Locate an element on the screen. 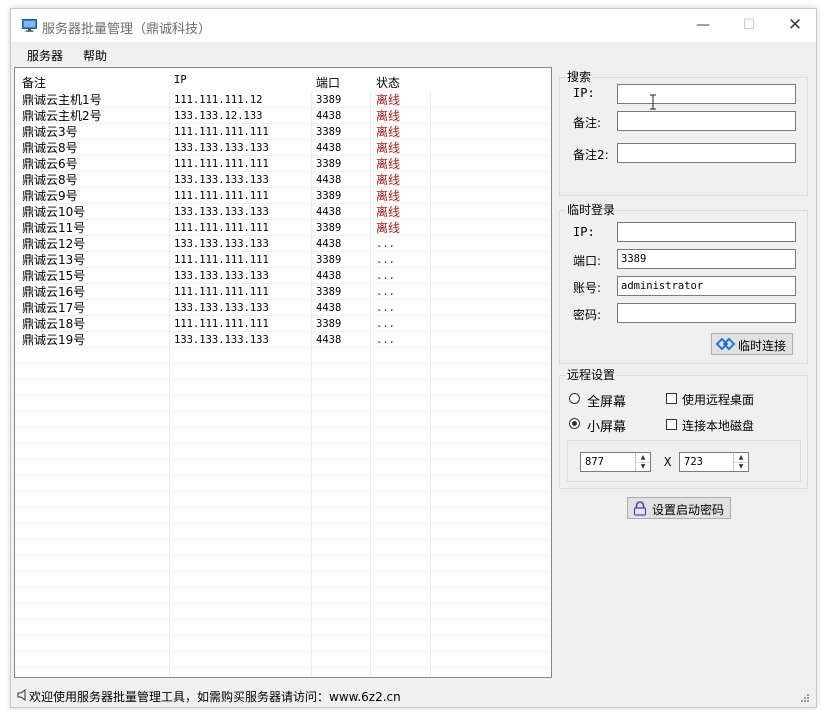 This screenshot has height=710, width=826. close-button: ✕ is located at coordinates (794, 25).